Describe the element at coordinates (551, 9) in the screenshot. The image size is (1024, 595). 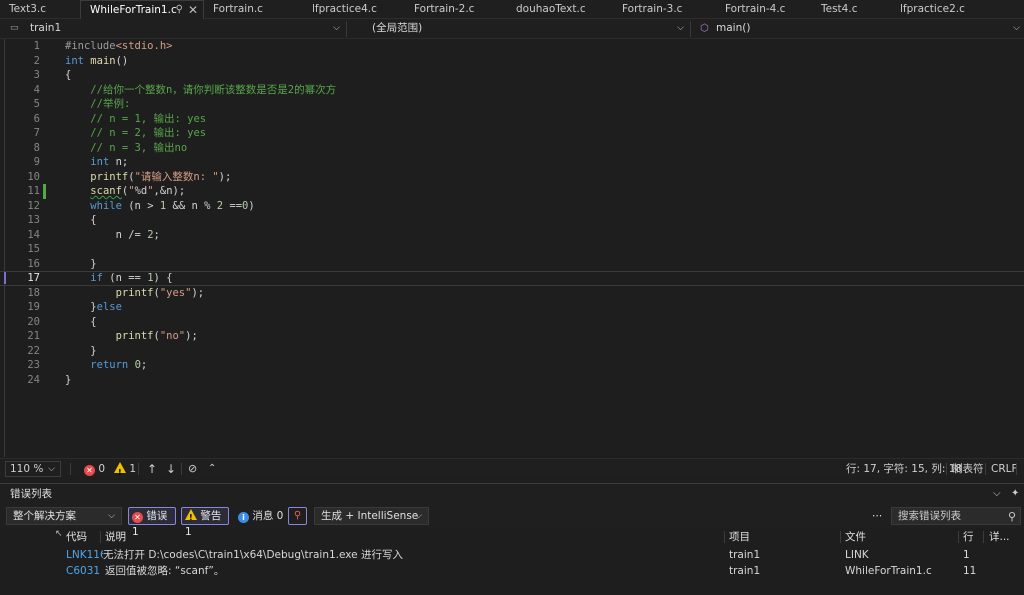
I see `tab-label: douhaoText.c` at that location.